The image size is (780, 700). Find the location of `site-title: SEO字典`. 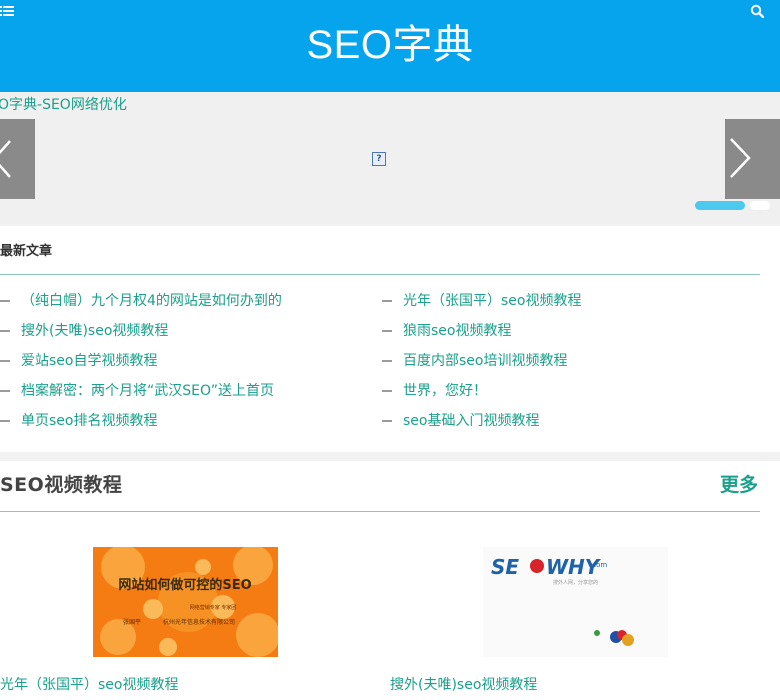

site-title: SEO字典 is located at coordinates (390, 45).